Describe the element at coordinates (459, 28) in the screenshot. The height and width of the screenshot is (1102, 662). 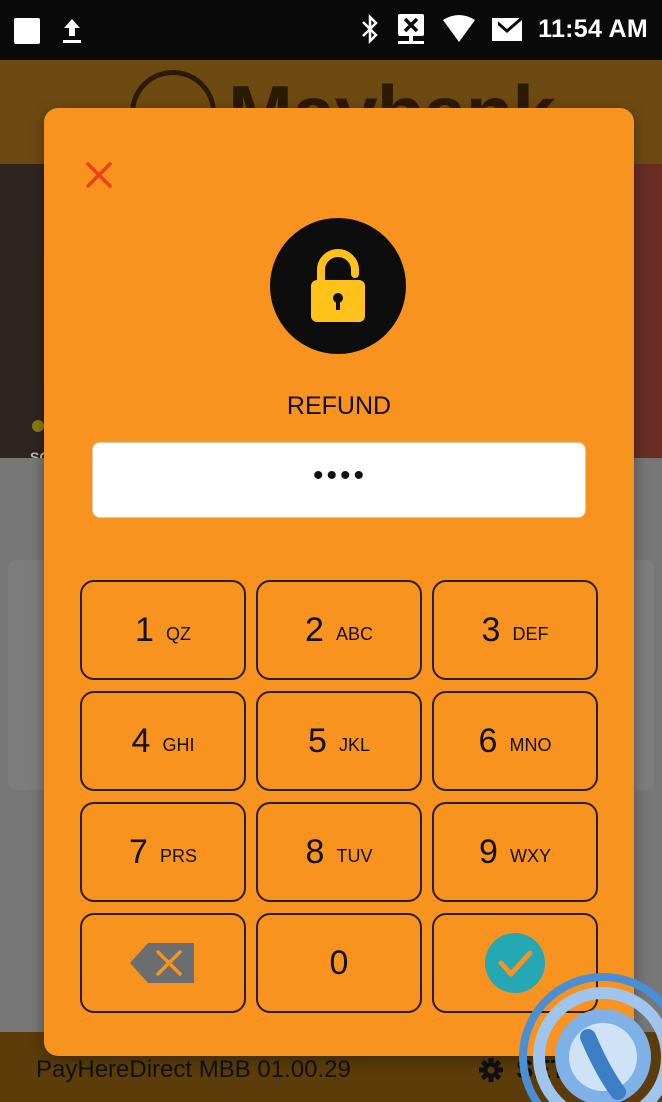
I see `wifi-icon` at that location.